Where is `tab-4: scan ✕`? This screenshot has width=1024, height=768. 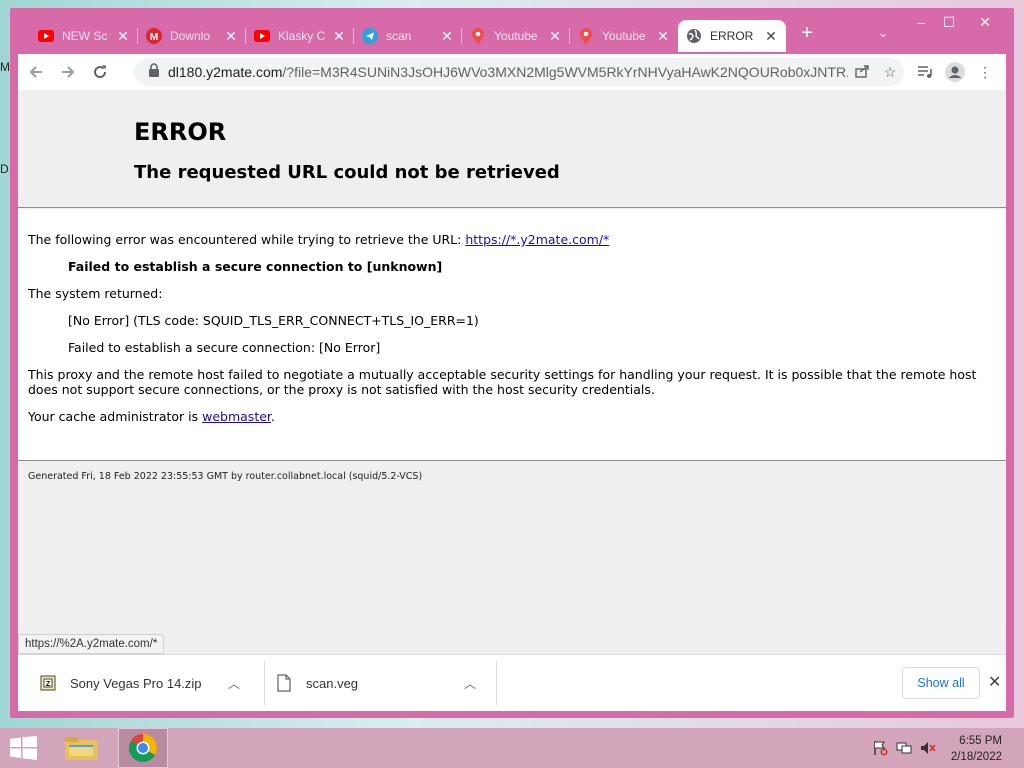 tab-4: scan ✕ is located at coordinates (408, 36).